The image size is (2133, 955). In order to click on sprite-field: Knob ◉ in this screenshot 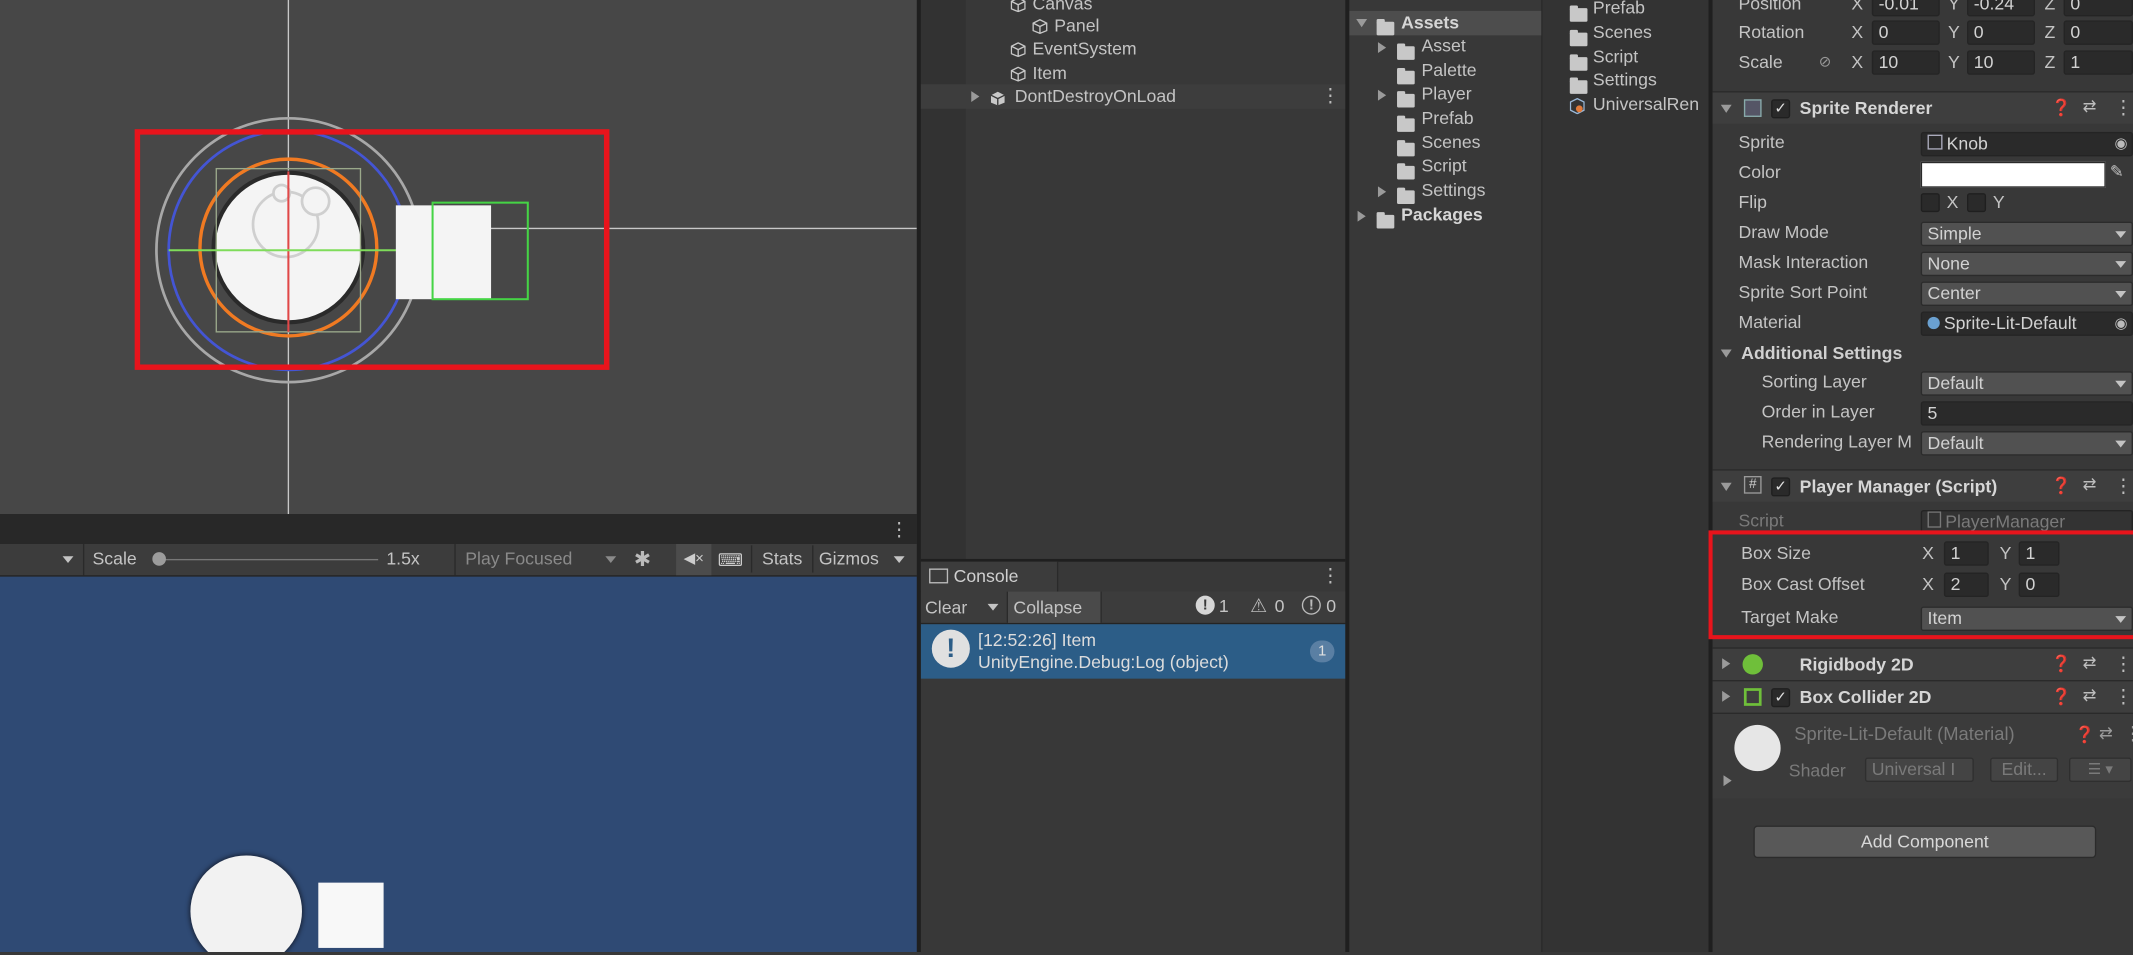, I will do `click(2026, 144)`.